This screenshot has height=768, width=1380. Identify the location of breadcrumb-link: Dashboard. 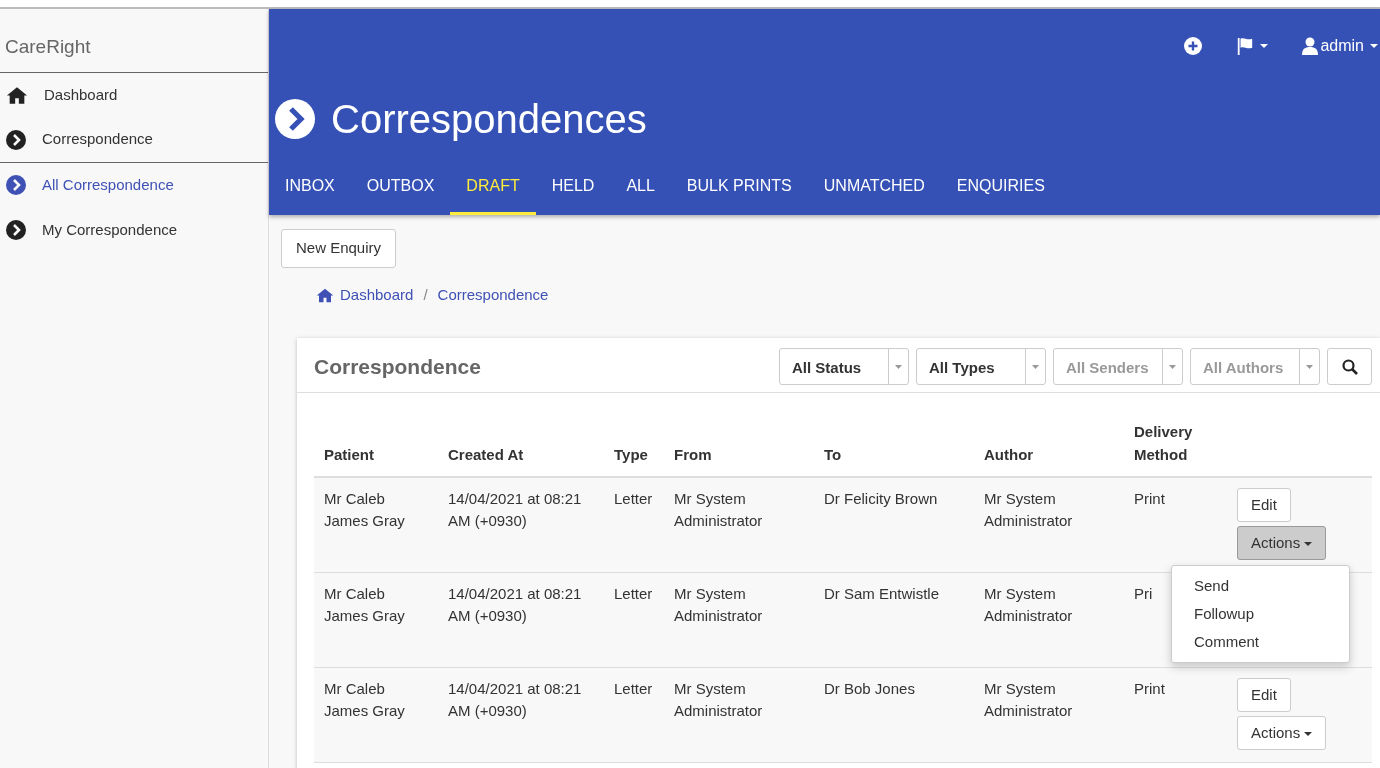
(377, 294).